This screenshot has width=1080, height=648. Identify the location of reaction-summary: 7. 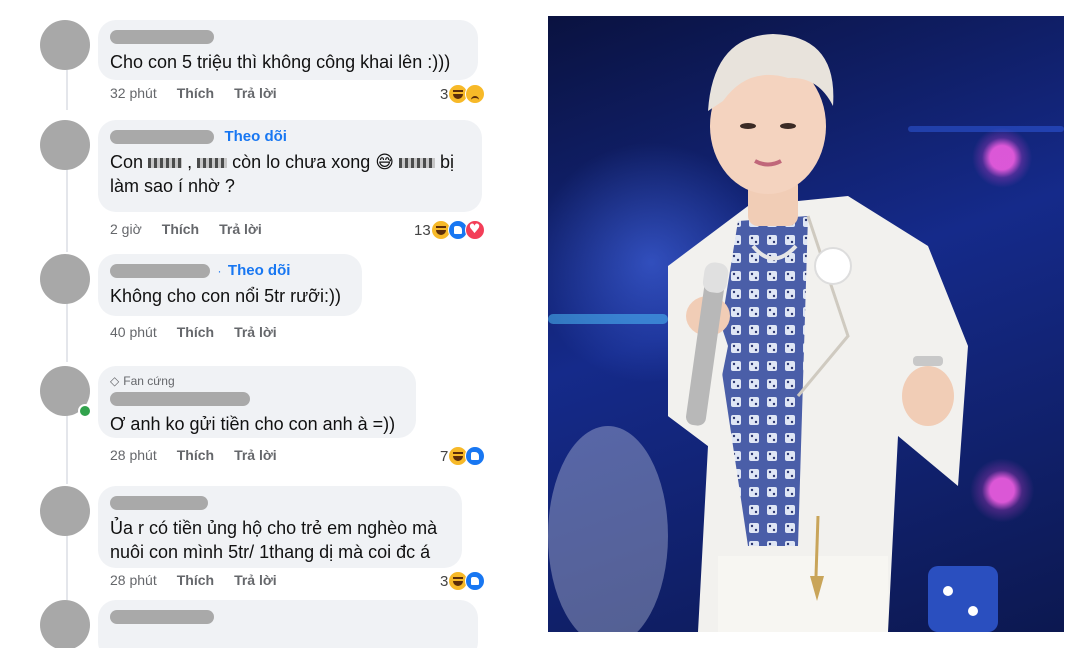
(463, 456).